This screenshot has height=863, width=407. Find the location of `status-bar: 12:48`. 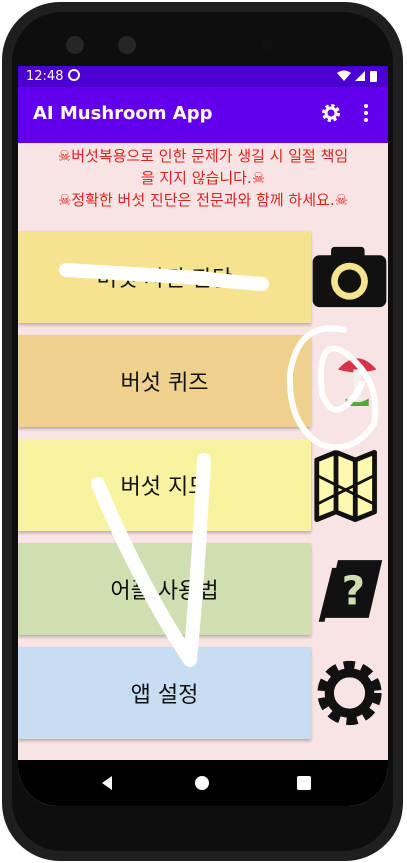

status-bar: 12:48 is located at coordinates (203, 76).